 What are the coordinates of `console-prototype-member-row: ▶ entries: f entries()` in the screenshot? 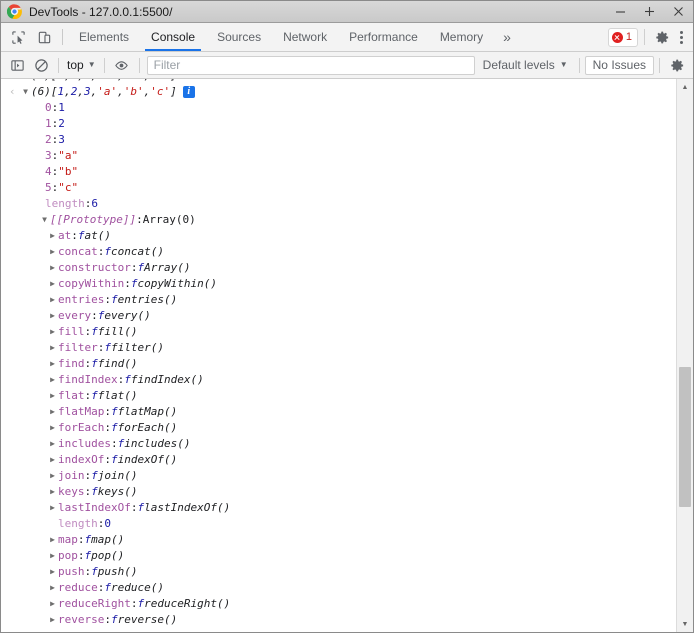 It's located at (338, 300).